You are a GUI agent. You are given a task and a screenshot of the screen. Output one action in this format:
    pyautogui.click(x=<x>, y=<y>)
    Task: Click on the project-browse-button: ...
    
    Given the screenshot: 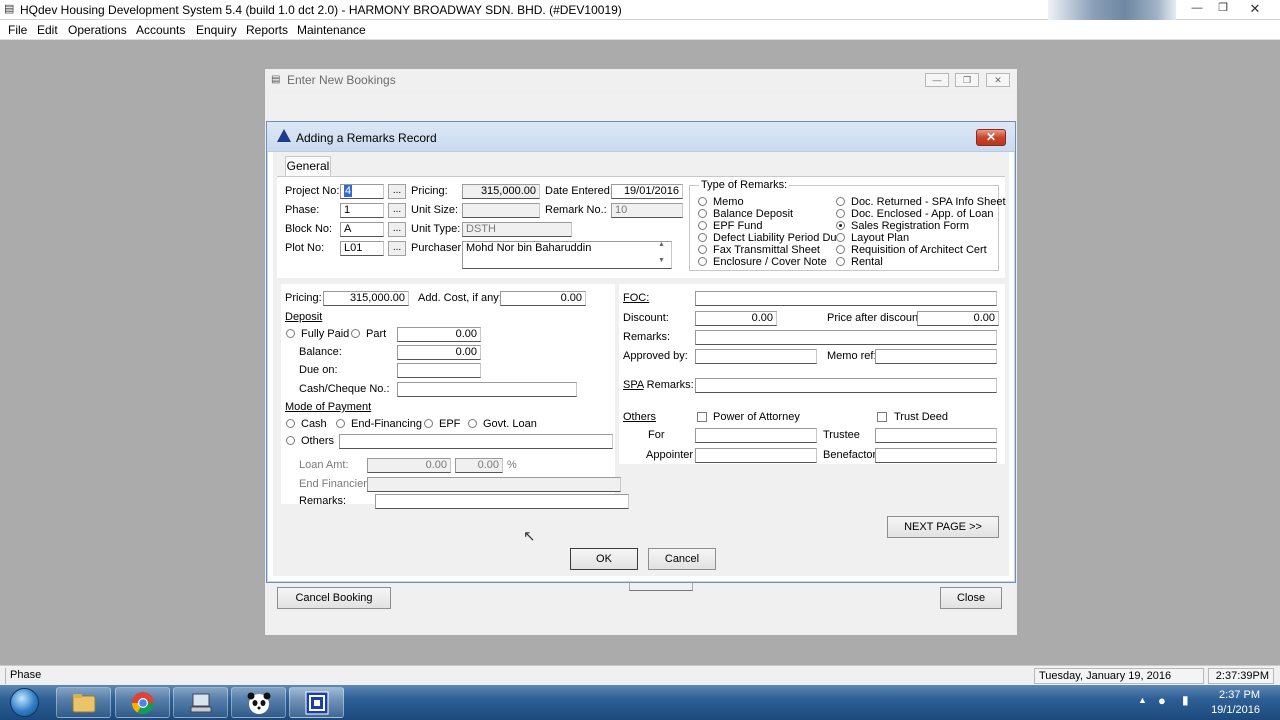 What is the action you would take?
    pyautogui.click(x=397, y=191)
    